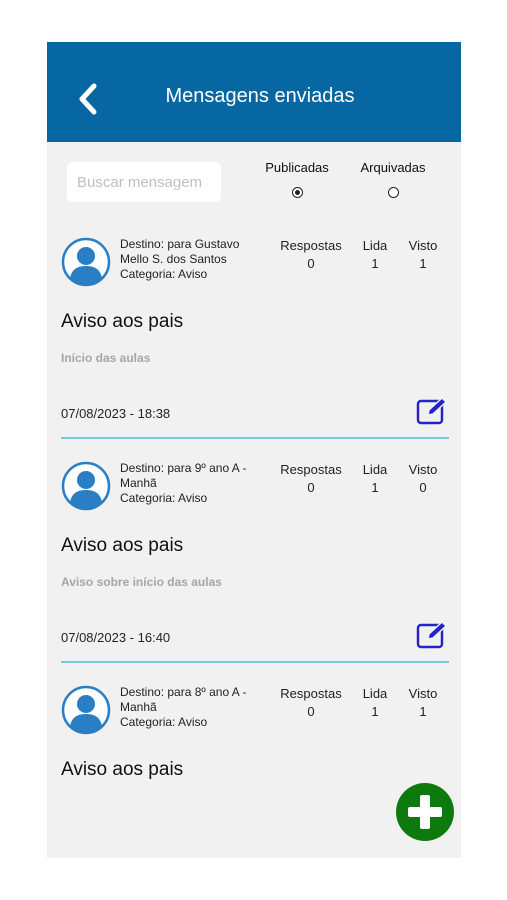 The image size is (507, 900). What do you see at coordinates (183, 475) in the screenshot?
I see `destination-text: Destino: para 9º ano A - Manhã` at bounding box center [183, 475].